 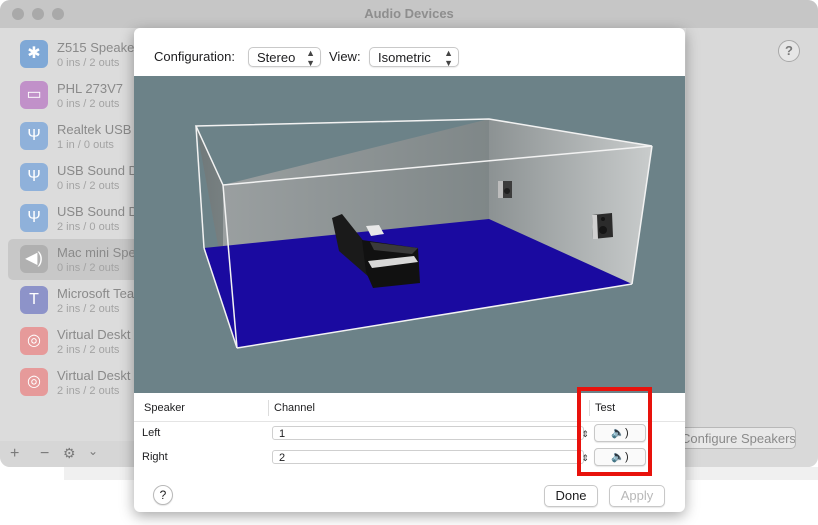 I want to click on device-item-selected: ◀) Mac mini Spe 0 ins / 2 outs, so click(x=74, y=259).